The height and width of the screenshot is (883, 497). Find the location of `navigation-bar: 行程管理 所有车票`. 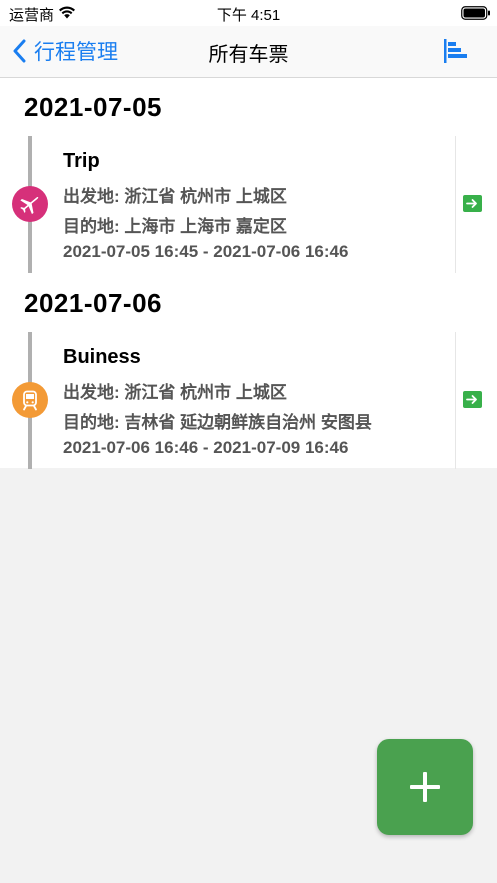

navigation-bar: 行程管理 所有车票 is located at coordinates (248, 52).